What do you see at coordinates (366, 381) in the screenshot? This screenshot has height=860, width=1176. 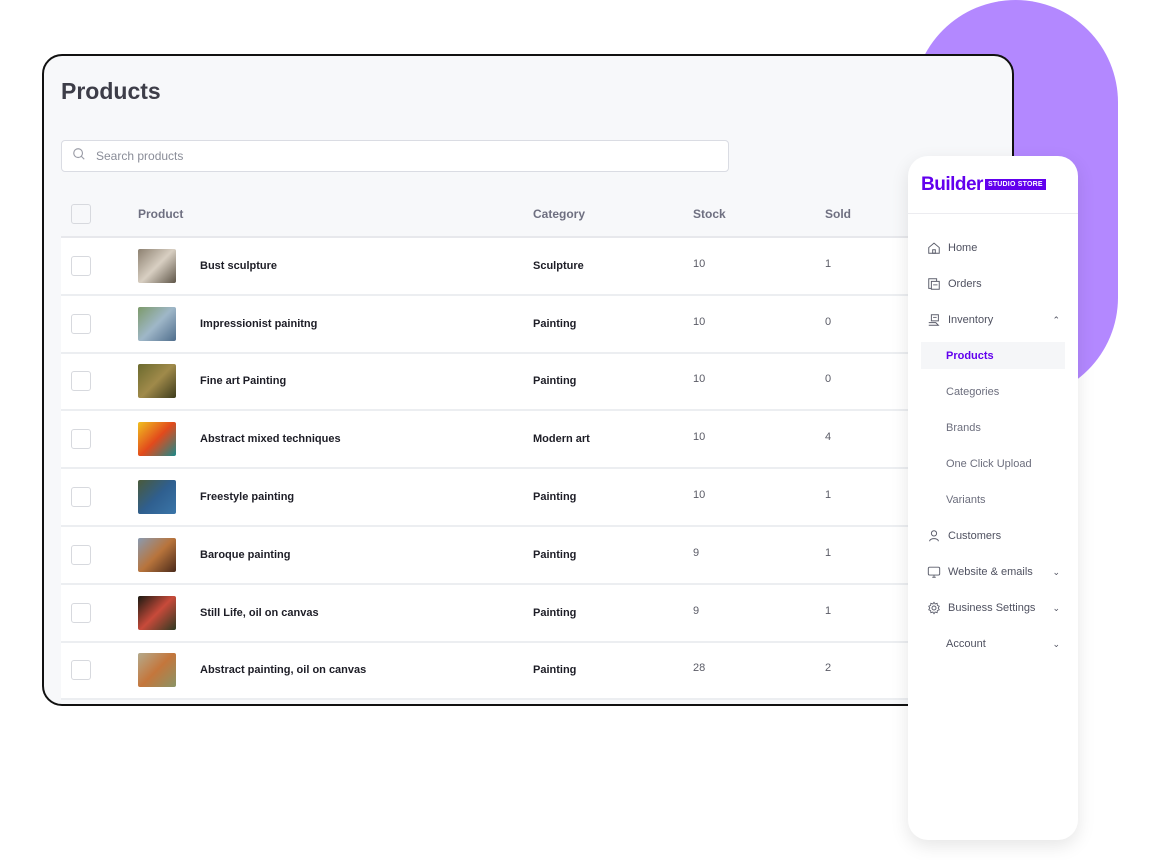 I see `product-name: Fine art Painting` at bounding box center [366, 381].